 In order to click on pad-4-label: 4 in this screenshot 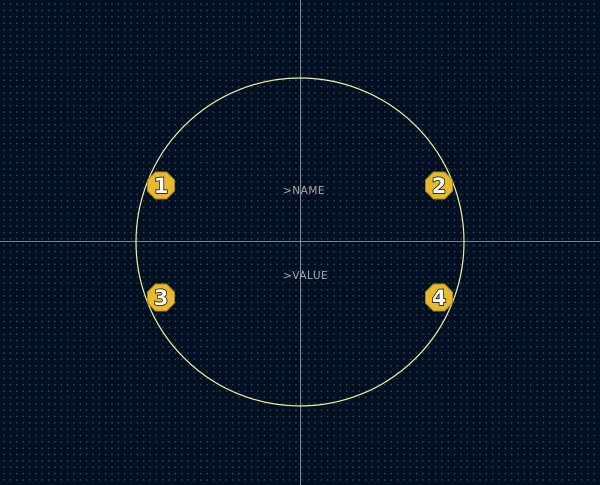, I will do `click(439, 298)`.